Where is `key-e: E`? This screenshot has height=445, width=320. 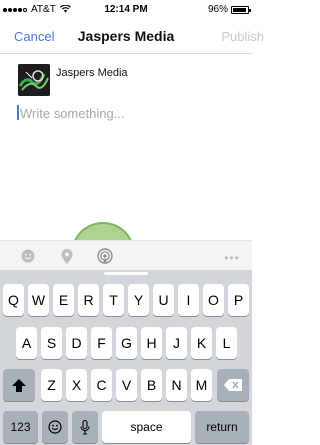
key-e: E is located at coordinates (63, 300).